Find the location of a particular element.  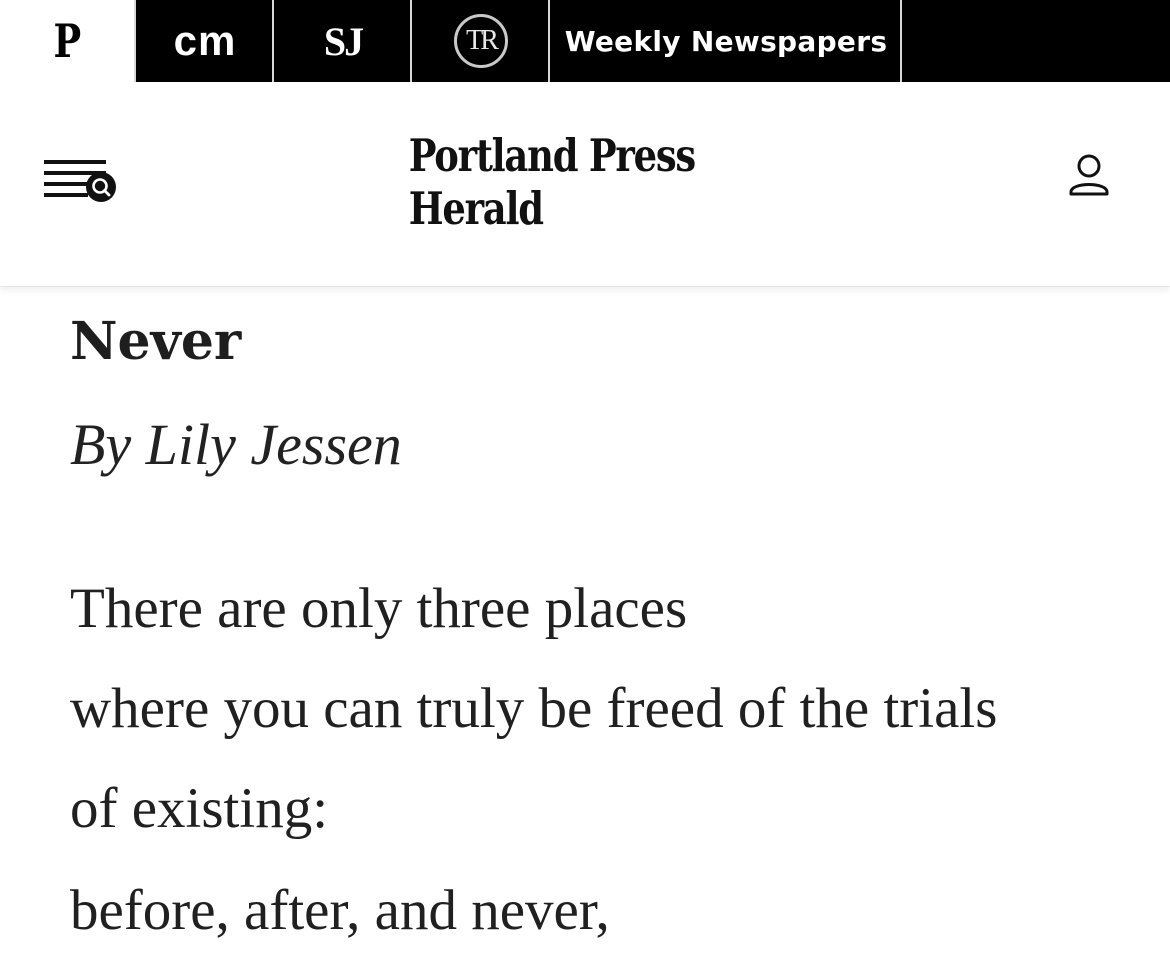

menu-search-icon is located at coordinates (80, 181).